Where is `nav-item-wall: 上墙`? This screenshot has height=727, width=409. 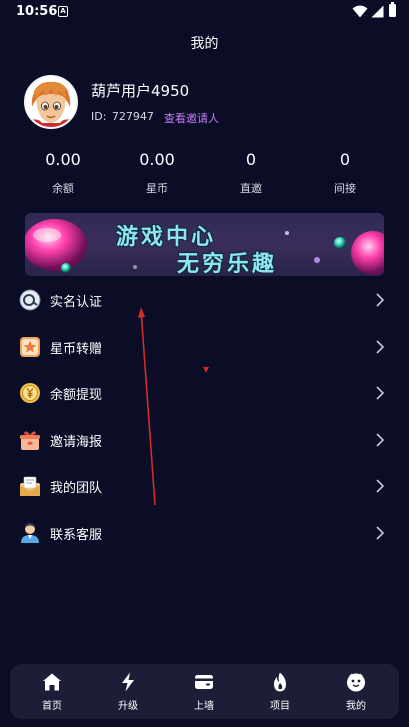 nav-item-wall: 上墙 is located at coordinates (204, 691).